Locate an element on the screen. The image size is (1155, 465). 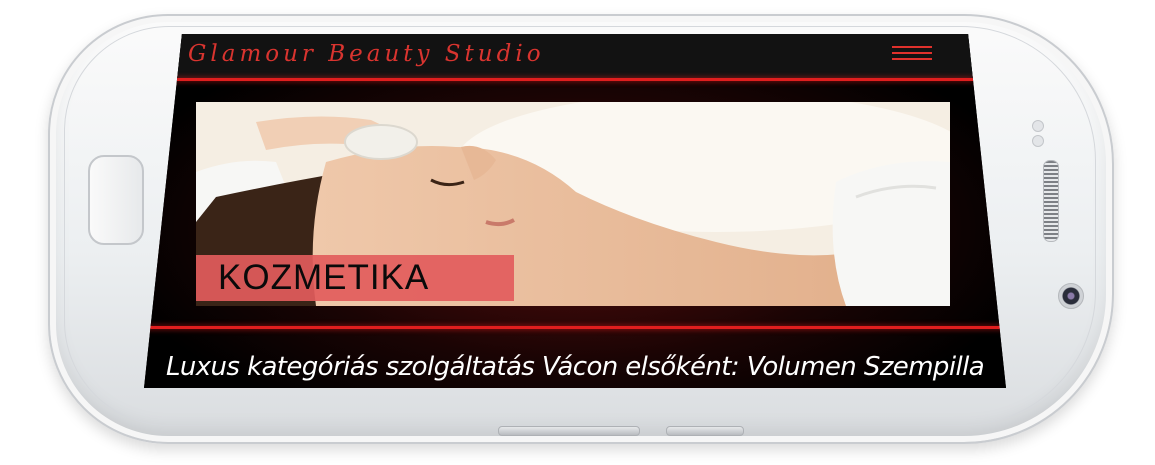
hamburger-icon is located at coordinates (912, 53).